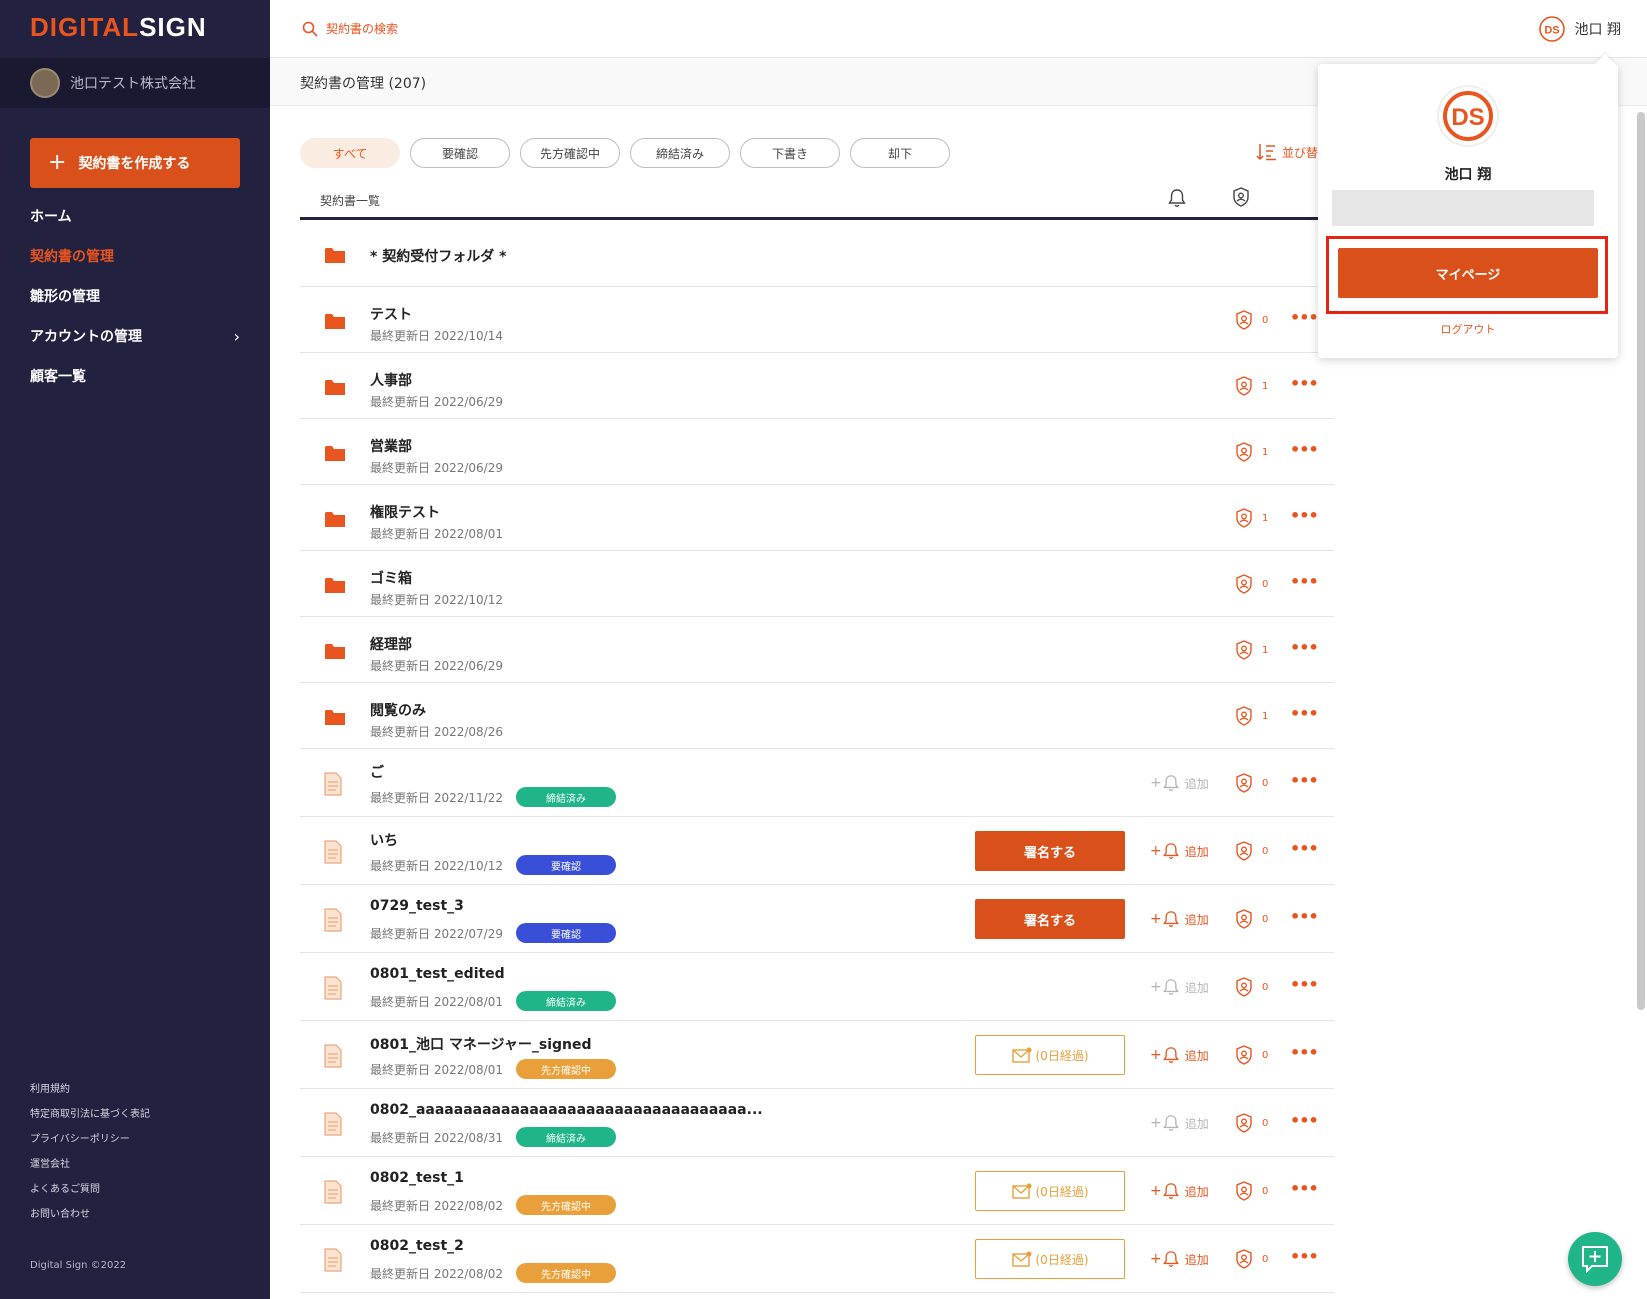 The height and width of the screenshot is (1299, 1647). What do you see at coordinates (817, 584) in the screenshot?
I see `folder-row: ゴミ箱 最終更新日 2022/10/12 0 •••` at bounding box center [817, 584].